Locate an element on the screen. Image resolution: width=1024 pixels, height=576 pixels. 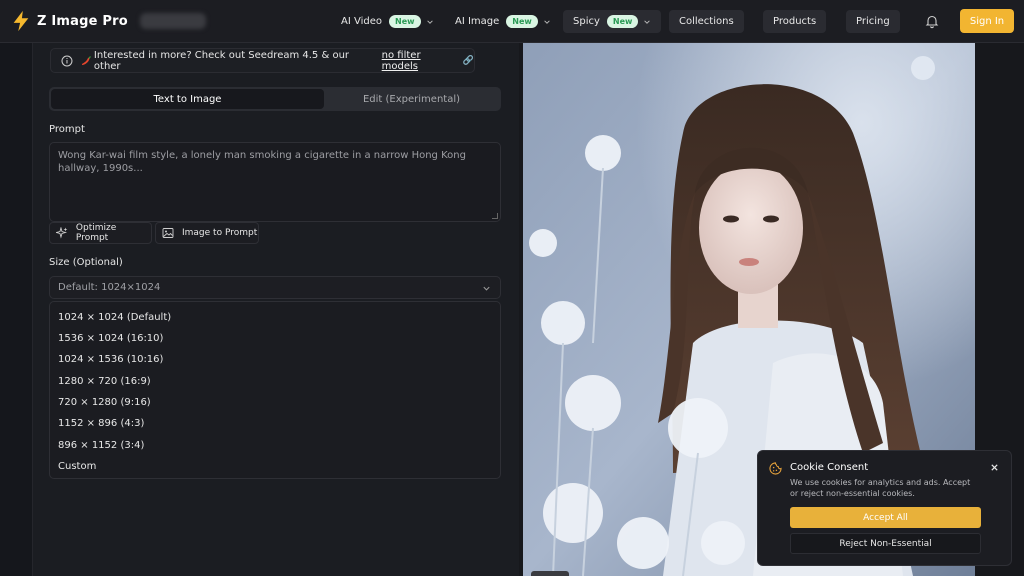
size-selected-value: Default: 1024×1024 is located at coordinates (109, 287).